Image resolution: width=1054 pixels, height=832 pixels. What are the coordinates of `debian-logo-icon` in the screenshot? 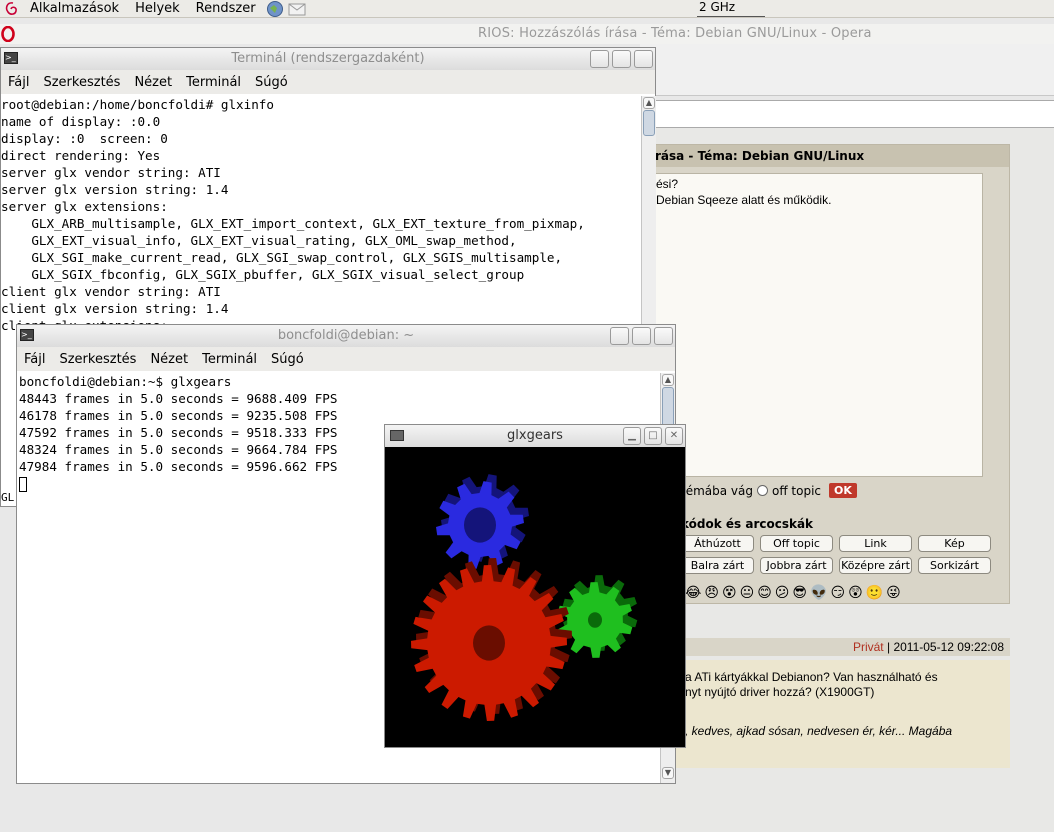 It's located at (11, 9).